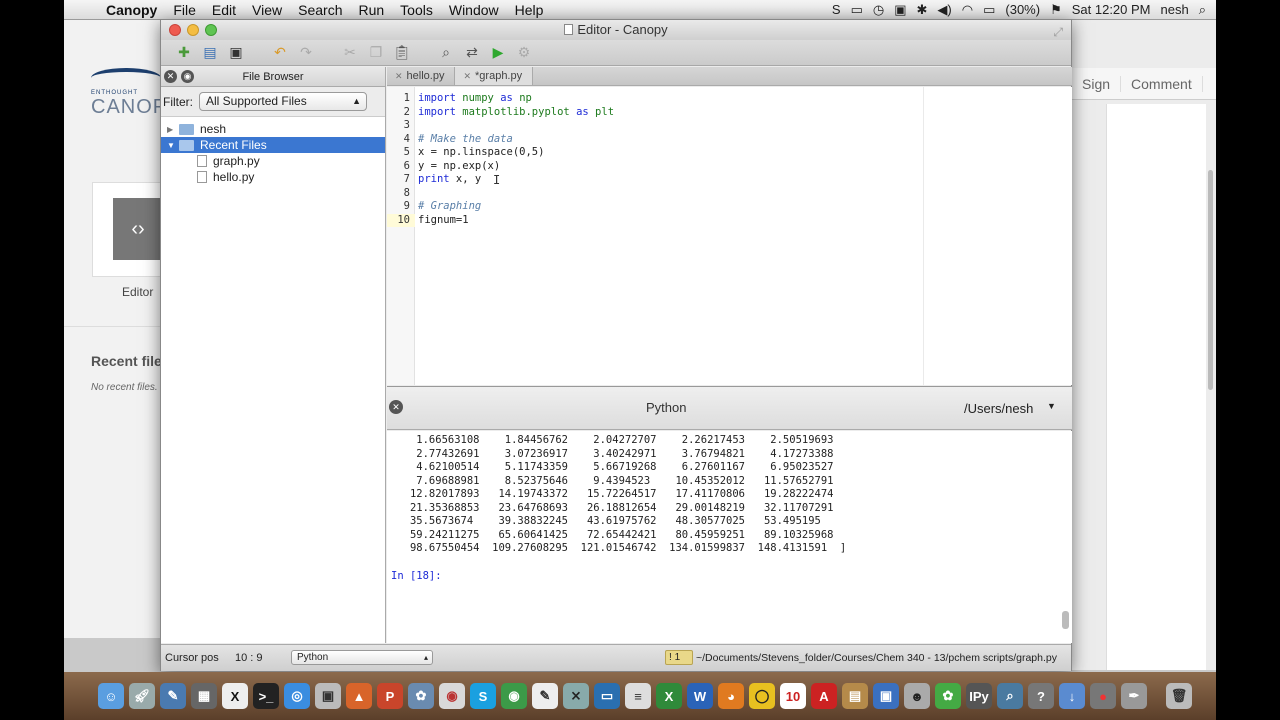 This screenshot has width=1280, height=720. I want to click on code-text: x = np.linspace(0,5), so click(478, 153).